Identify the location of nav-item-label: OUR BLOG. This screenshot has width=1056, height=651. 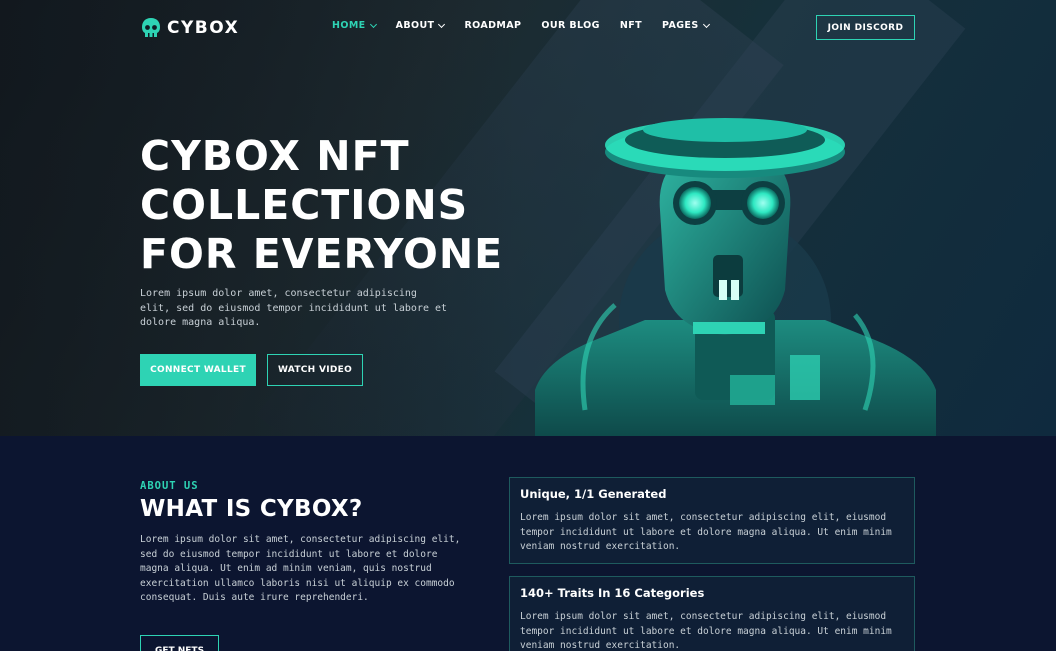
(570, 25).